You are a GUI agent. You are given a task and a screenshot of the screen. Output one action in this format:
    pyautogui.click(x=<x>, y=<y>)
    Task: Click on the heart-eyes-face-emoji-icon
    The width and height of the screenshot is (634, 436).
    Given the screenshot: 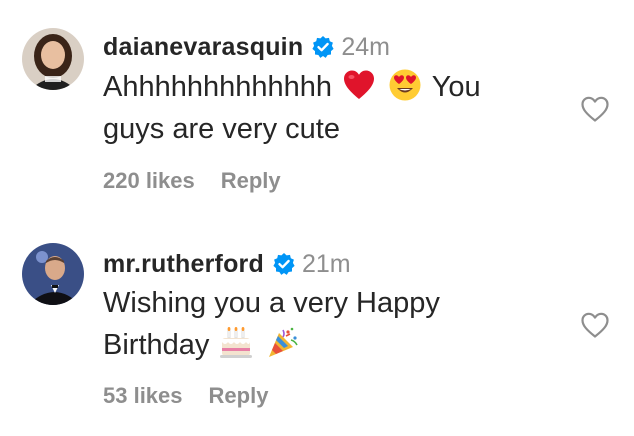 What is the action you would take?
    pyautogui.click(x=405, y=85)
    